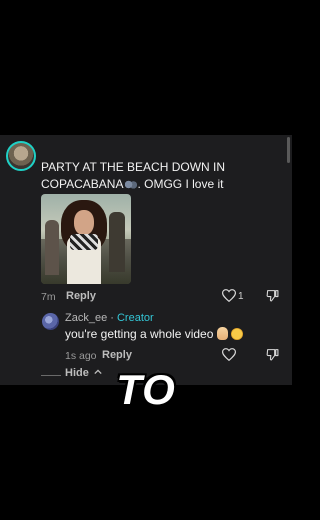  I want to click on commenter-avatar, so click(21, 156).